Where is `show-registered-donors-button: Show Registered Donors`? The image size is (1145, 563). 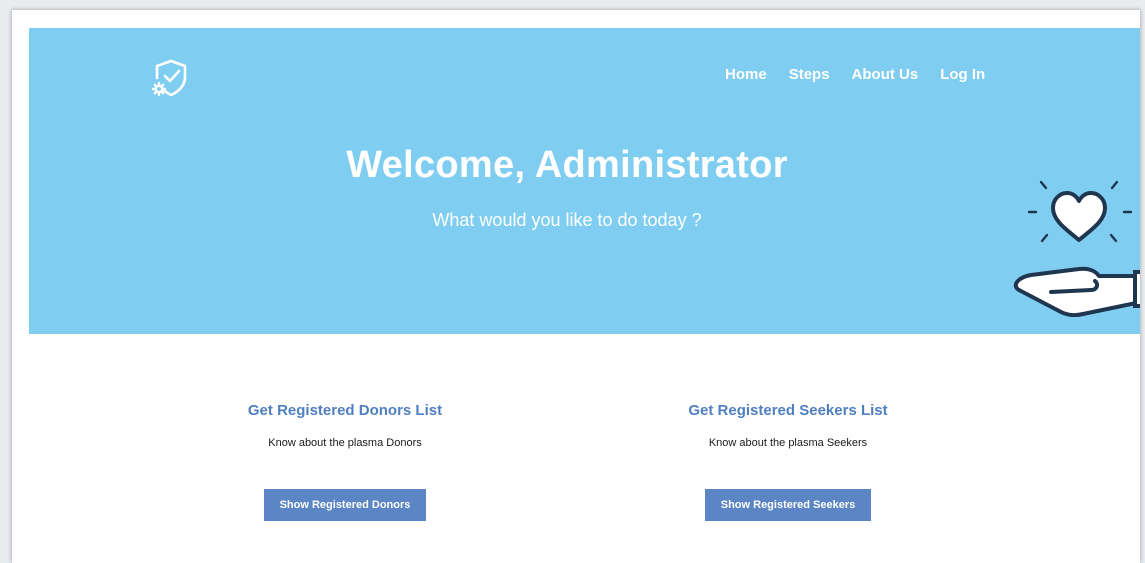
show-registered-donors-button: Show Registered Donors is located at coordinates (345, 505).